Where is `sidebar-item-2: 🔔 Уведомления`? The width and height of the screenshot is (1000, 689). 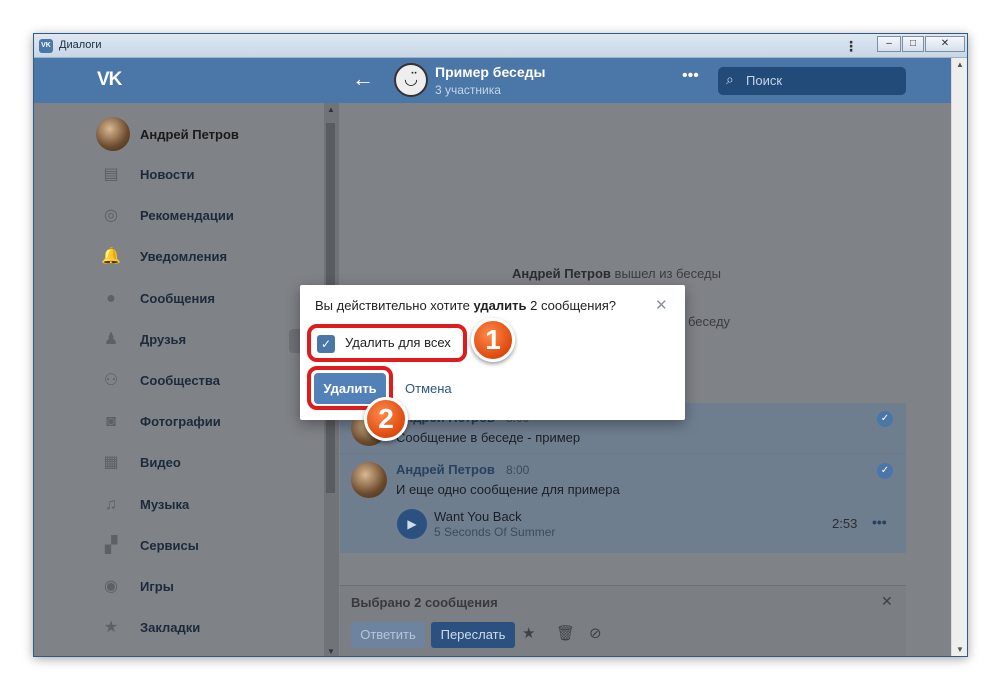
sidebar-item-2: 🔔 Уведомления is located at coordinates (206, 257).